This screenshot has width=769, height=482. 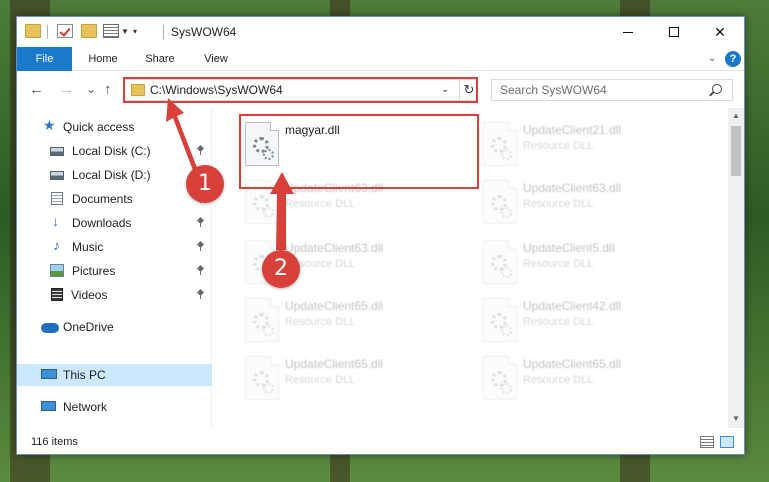 I want to click on sidebar-item-network: Network, so click(x=114, y=407).